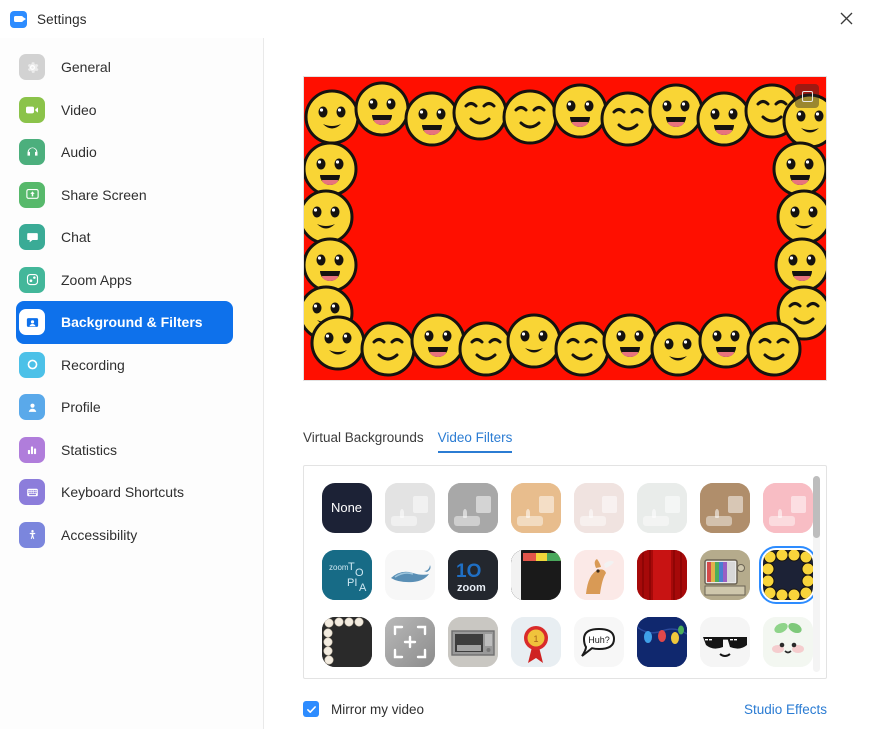  What do you see at coordinates (846, 18) in the screenshot?
I see `close-icon` at bounding box center [846, 18].